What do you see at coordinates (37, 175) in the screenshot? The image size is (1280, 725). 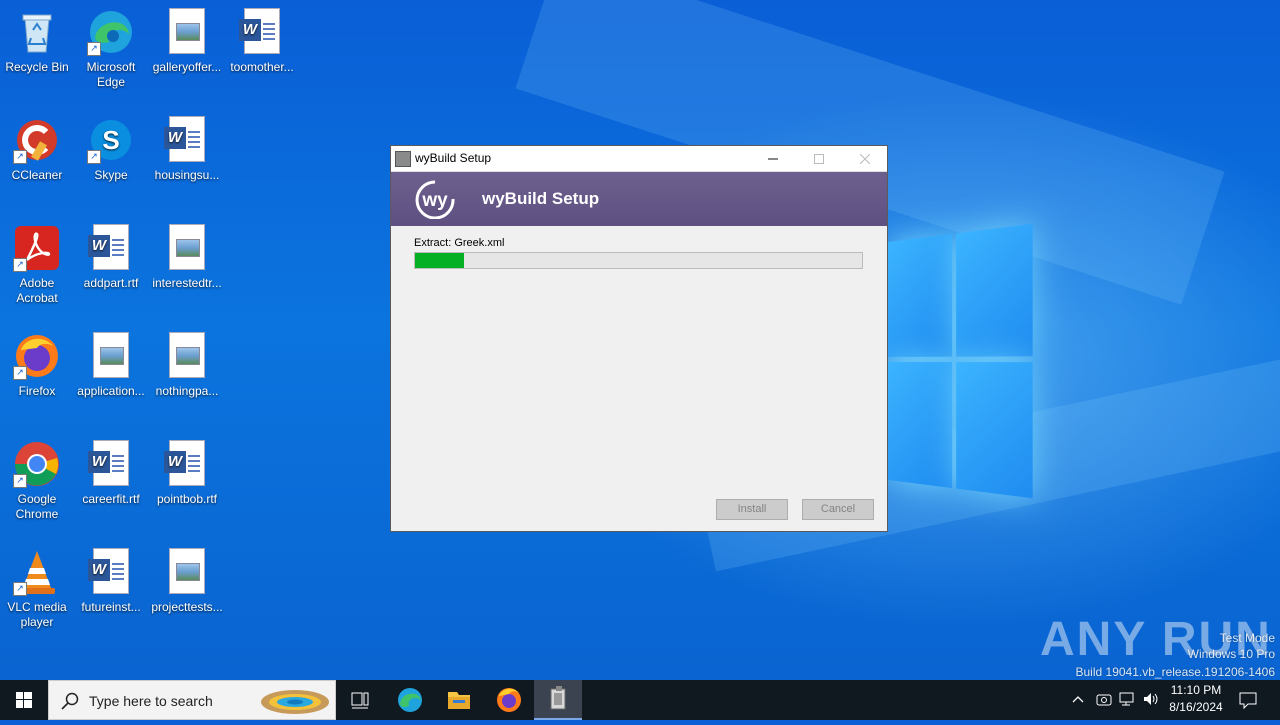 I see `desktop-icon-label: CCleaner` at bounding box center [37, 175].